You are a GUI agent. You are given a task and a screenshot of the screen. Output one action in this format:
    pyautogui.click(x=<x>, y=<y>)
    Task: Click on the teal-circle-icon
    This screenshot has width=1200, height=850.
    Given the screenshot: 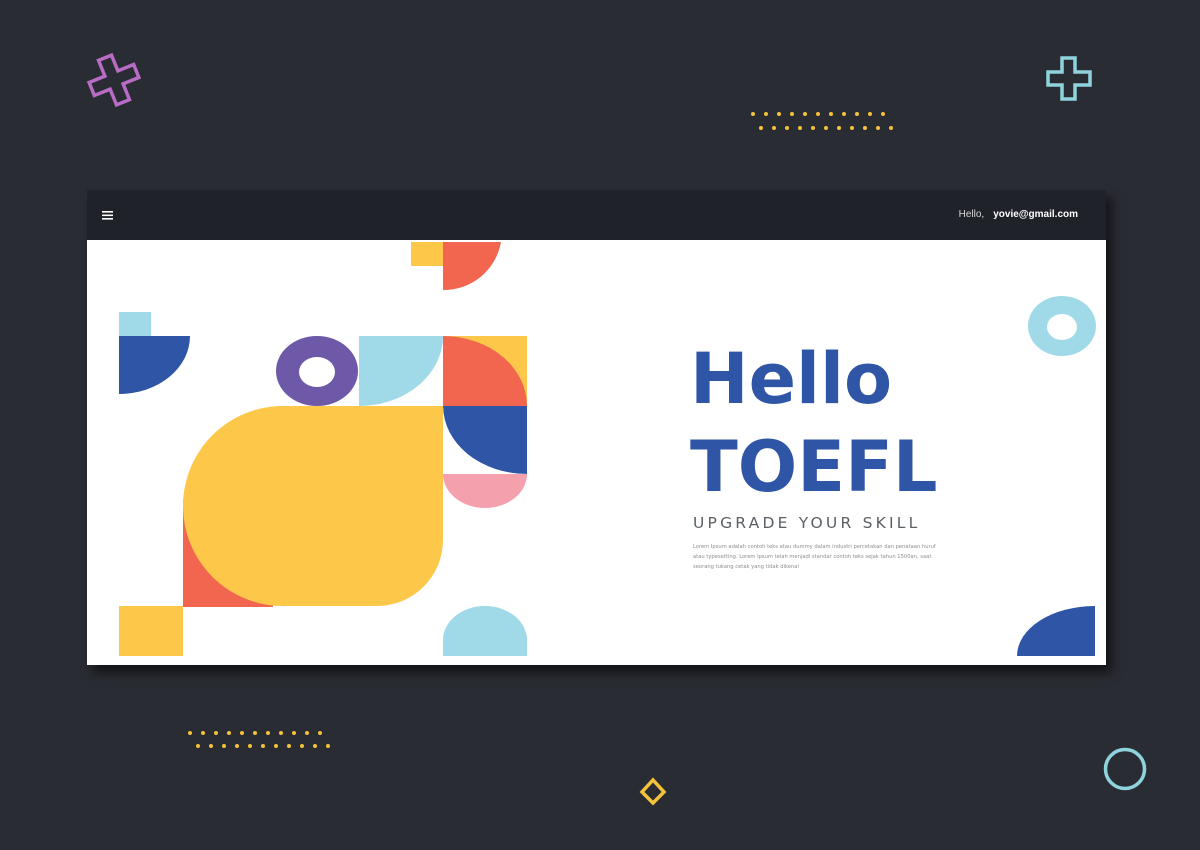 What is the action you would take?
    pyautogui.click(x=1125, y=769)
    